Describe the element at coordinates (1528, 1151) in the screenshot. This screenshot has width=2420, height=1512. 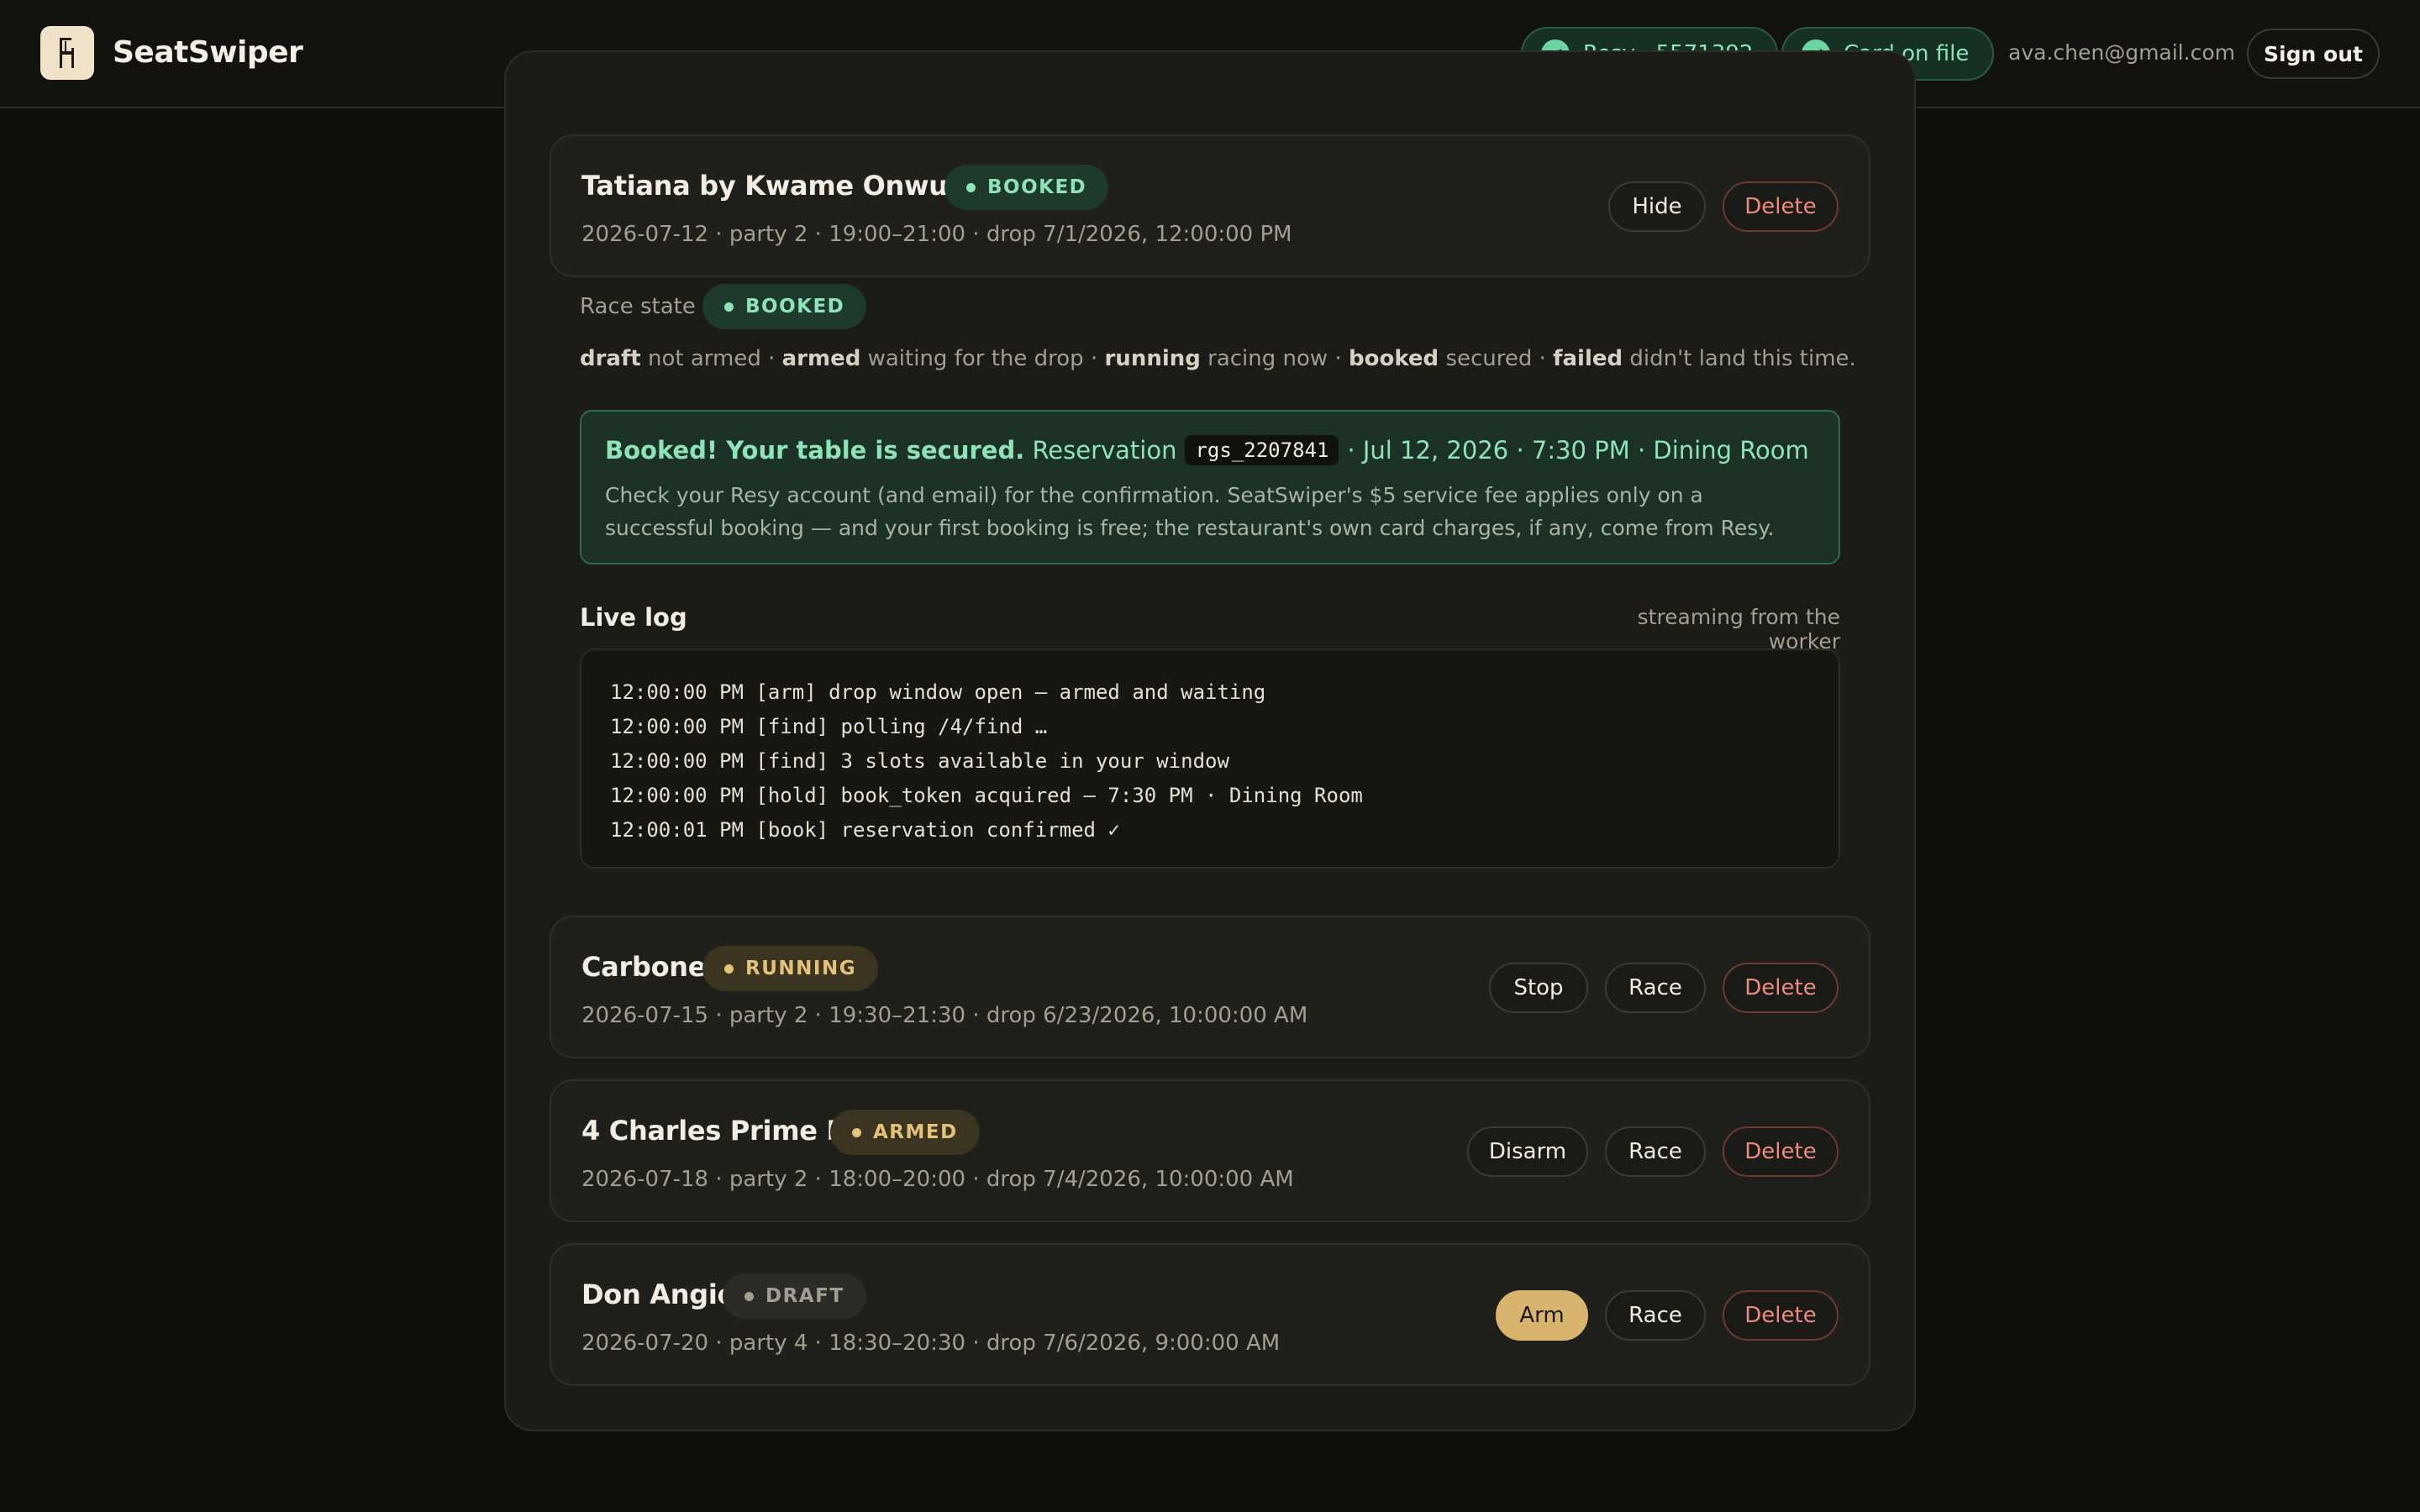
I see `disarm-button: Disarm` at that location.